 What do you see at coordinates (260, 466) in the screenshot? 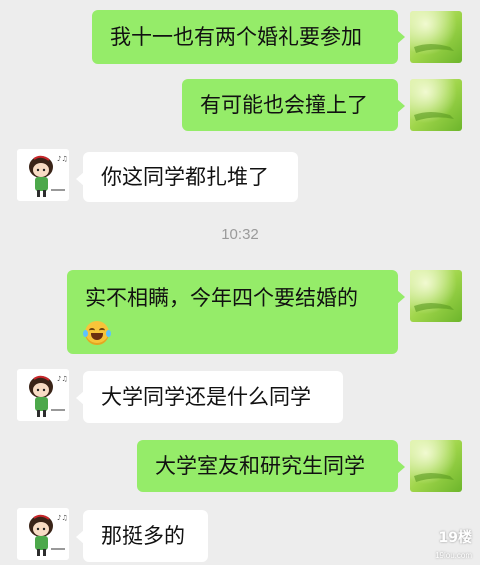
I see `message-text: 大学室友和研究生同学` at bounding box center [260, 466].